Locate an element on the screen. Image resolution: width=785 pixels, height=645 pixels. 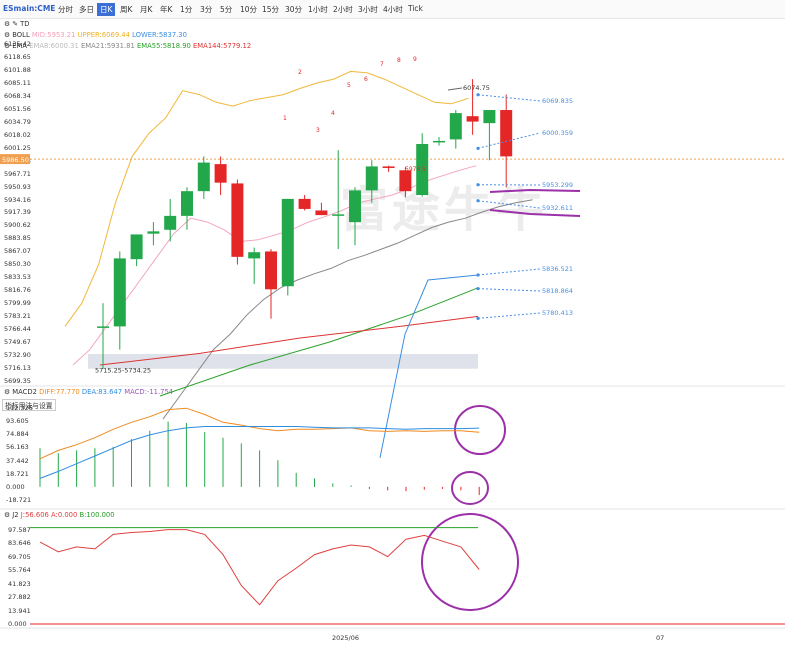
current-price-label: 5986.50 is located at coordinates (15, 160).